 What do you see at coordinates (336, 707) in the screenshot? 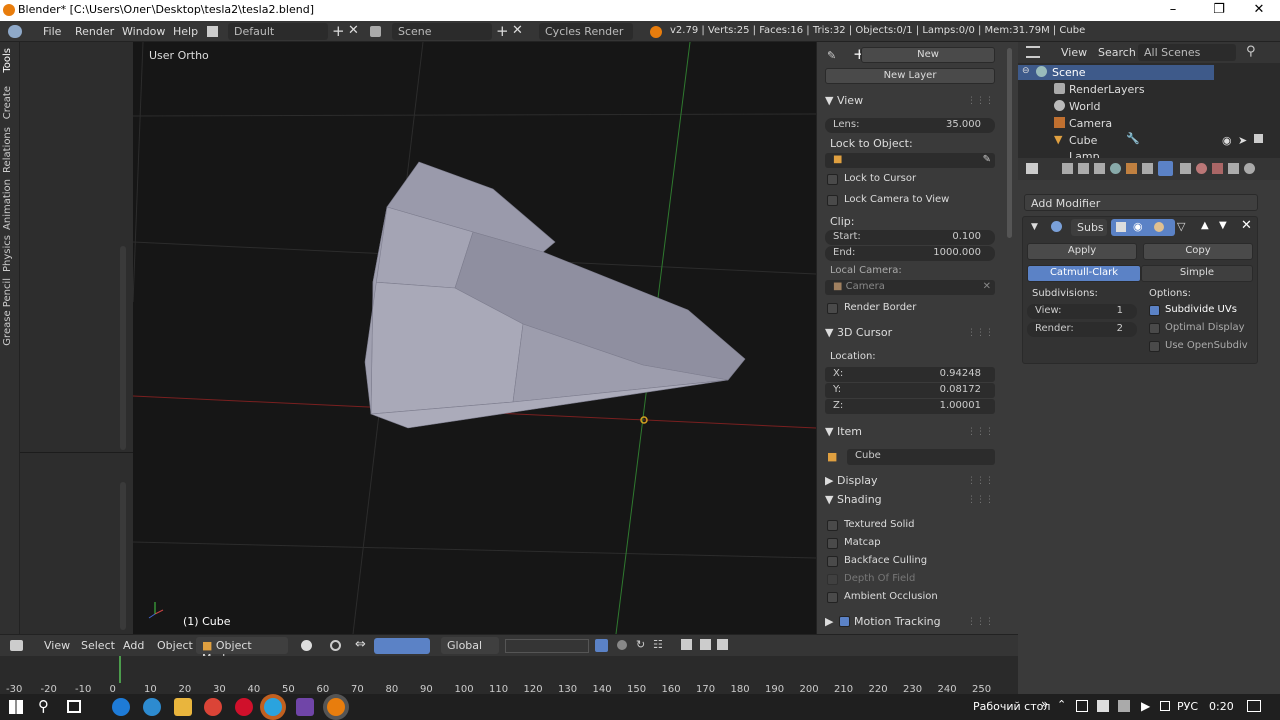
I see `blender-taskbar-icon` at bounding box center [336, 707].